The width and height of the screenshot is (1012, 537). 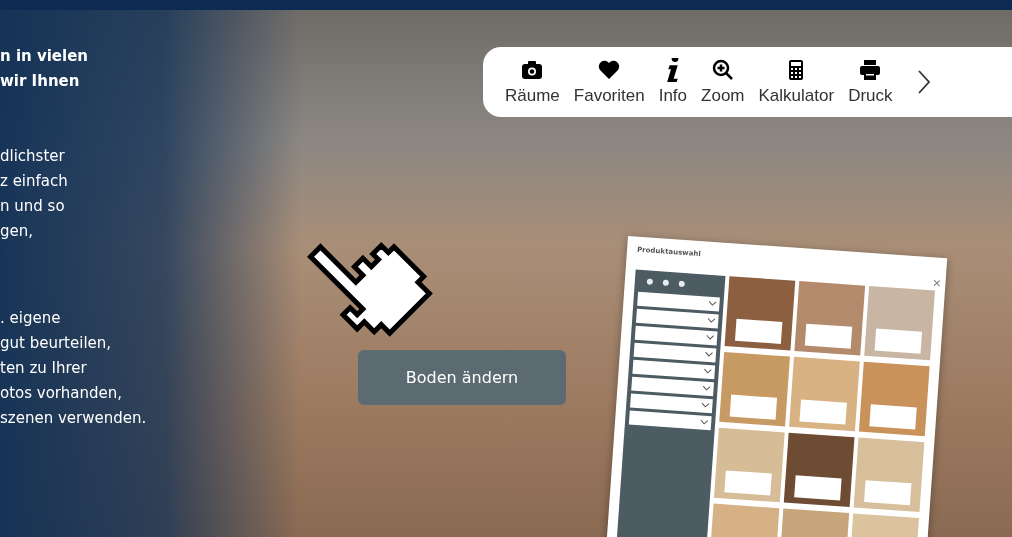 I want to click on intro-paragraph: dlichster z einfach n und so gen,, so click(x=34, y=194).